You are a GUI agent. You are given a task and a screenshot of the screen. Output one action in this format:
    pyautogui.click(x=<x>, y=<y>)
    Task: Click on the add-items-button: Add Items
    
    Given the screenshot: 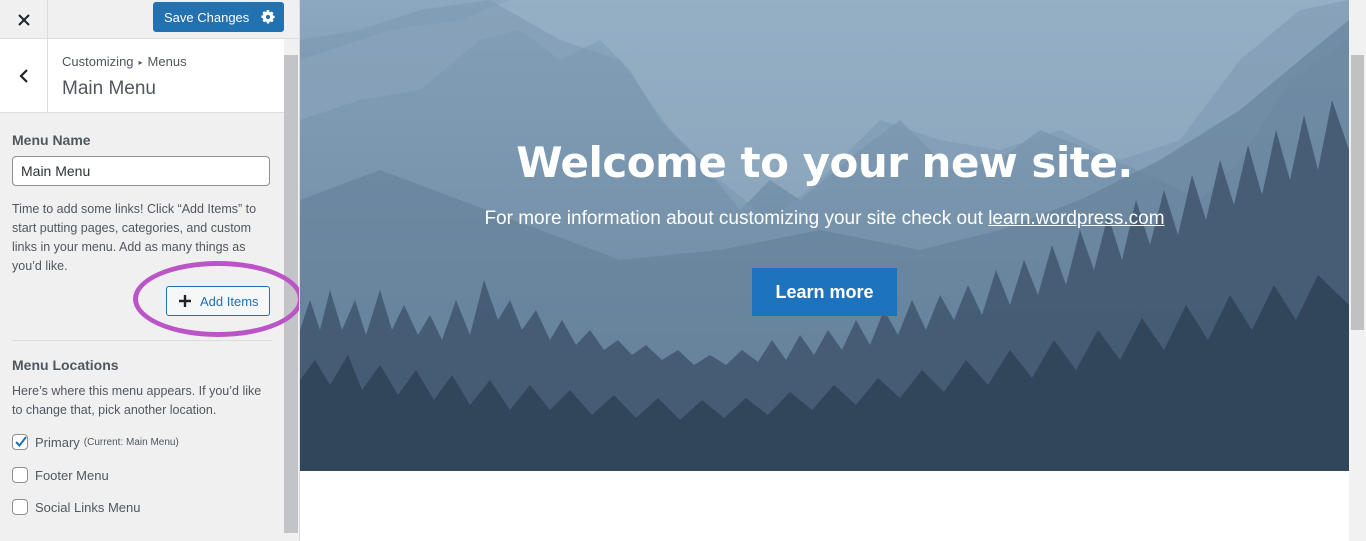 What is the action you would take?
    pyautogui.click(x=218, y=301)
    